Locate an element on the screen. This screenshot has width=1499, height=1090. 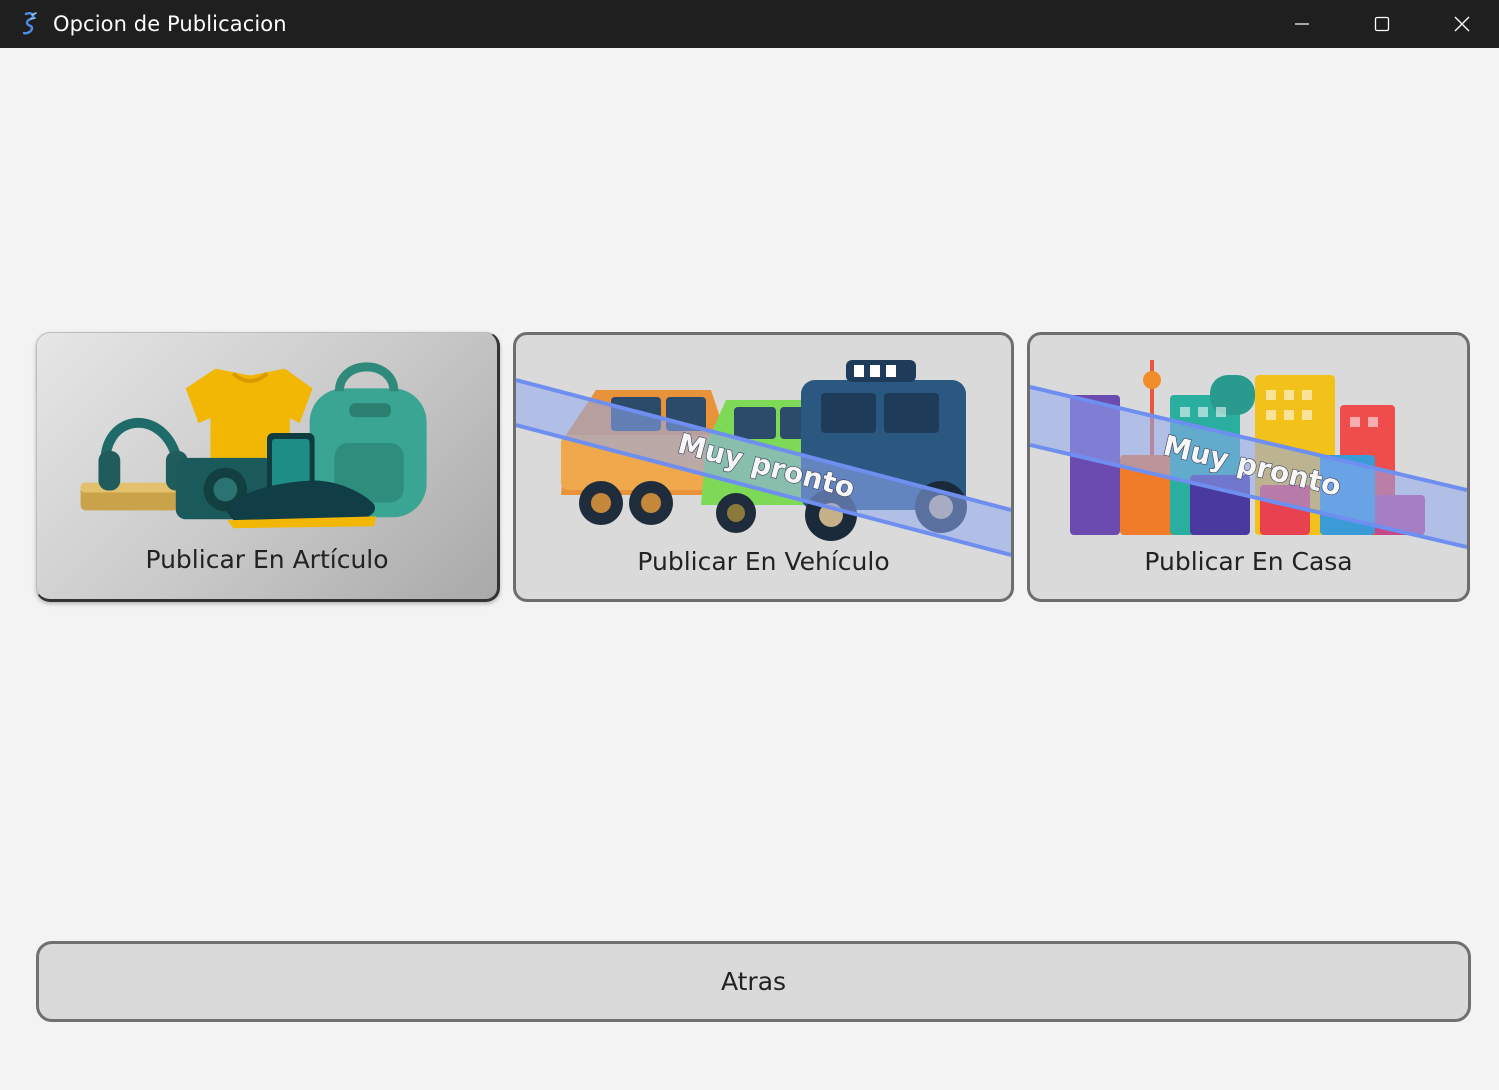
title-bar: Opcion de Publicacion is located at coordinates (749, 24).